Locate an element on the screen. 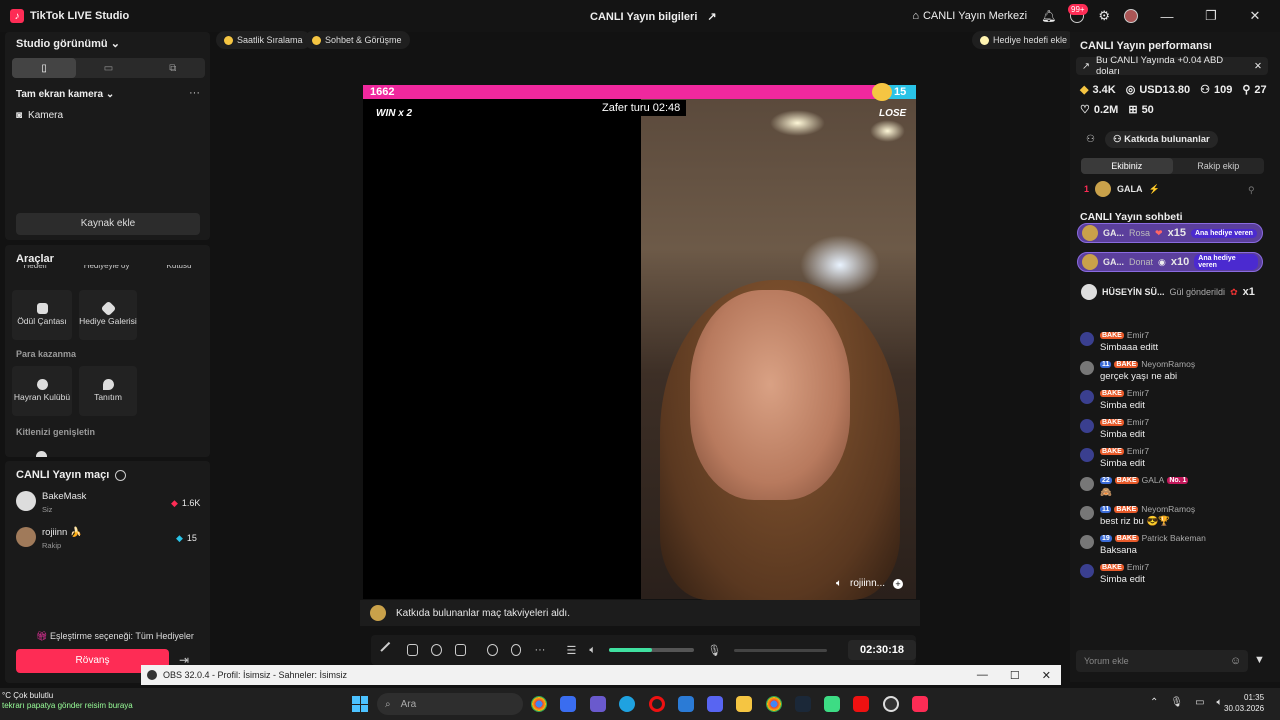  studio-view-dropdown: Studio görünümü ⌄ is located at coordinates (68, 43).